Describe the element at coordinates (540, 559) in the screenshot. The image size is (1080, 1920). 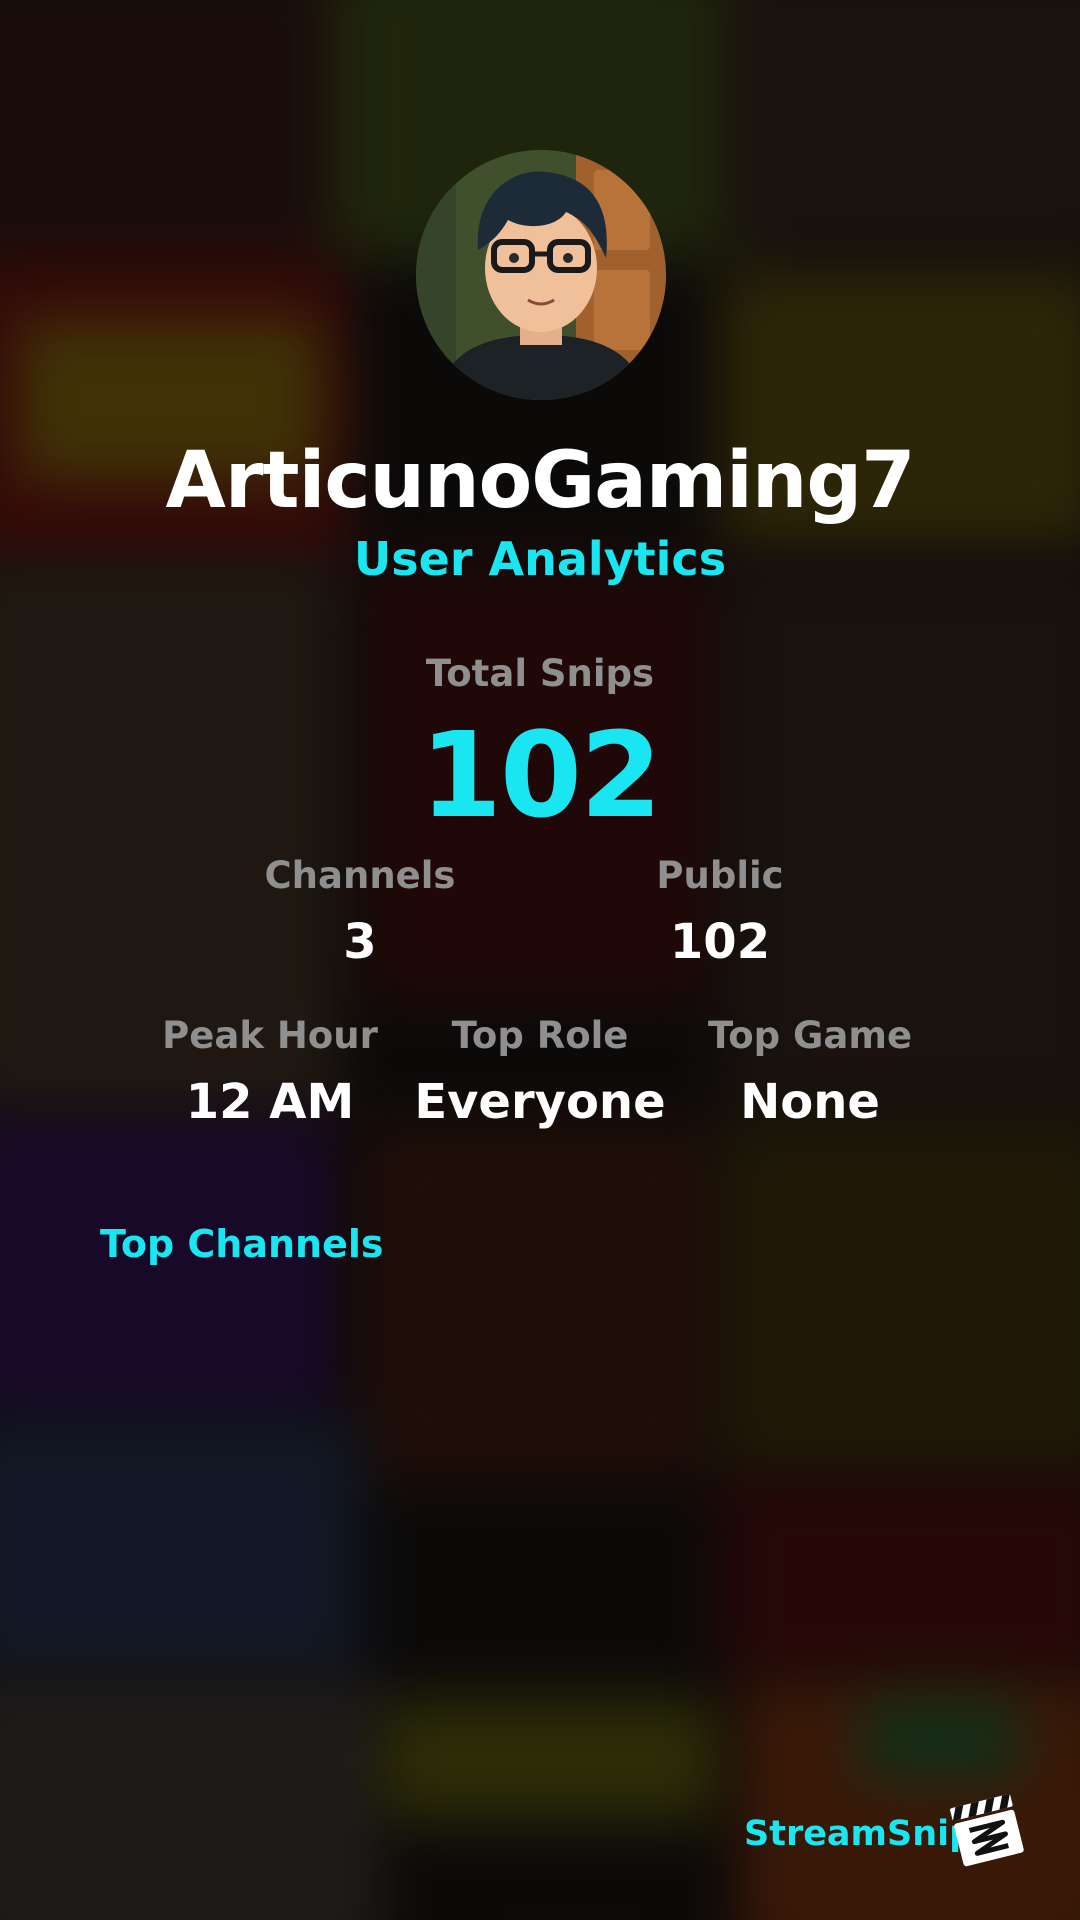
I see `page-subtitle: User Analytics` at that location.